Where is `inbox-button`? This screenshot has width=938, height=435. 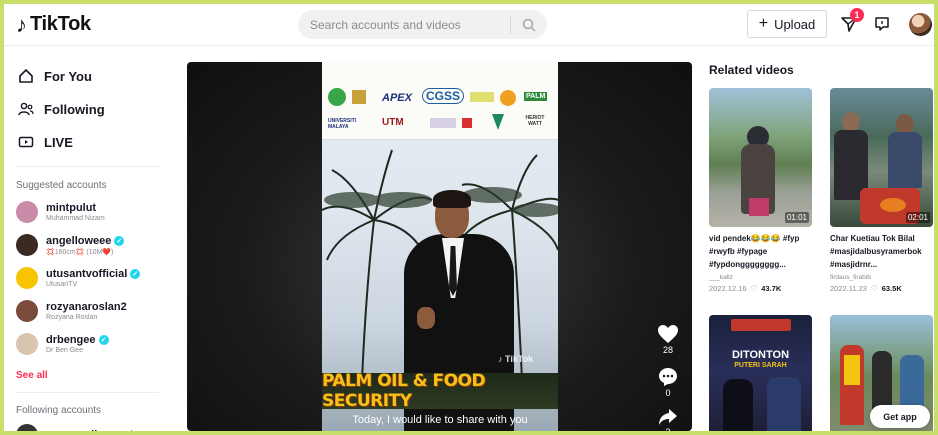
inbox-button is located at coordinates (882, 24).